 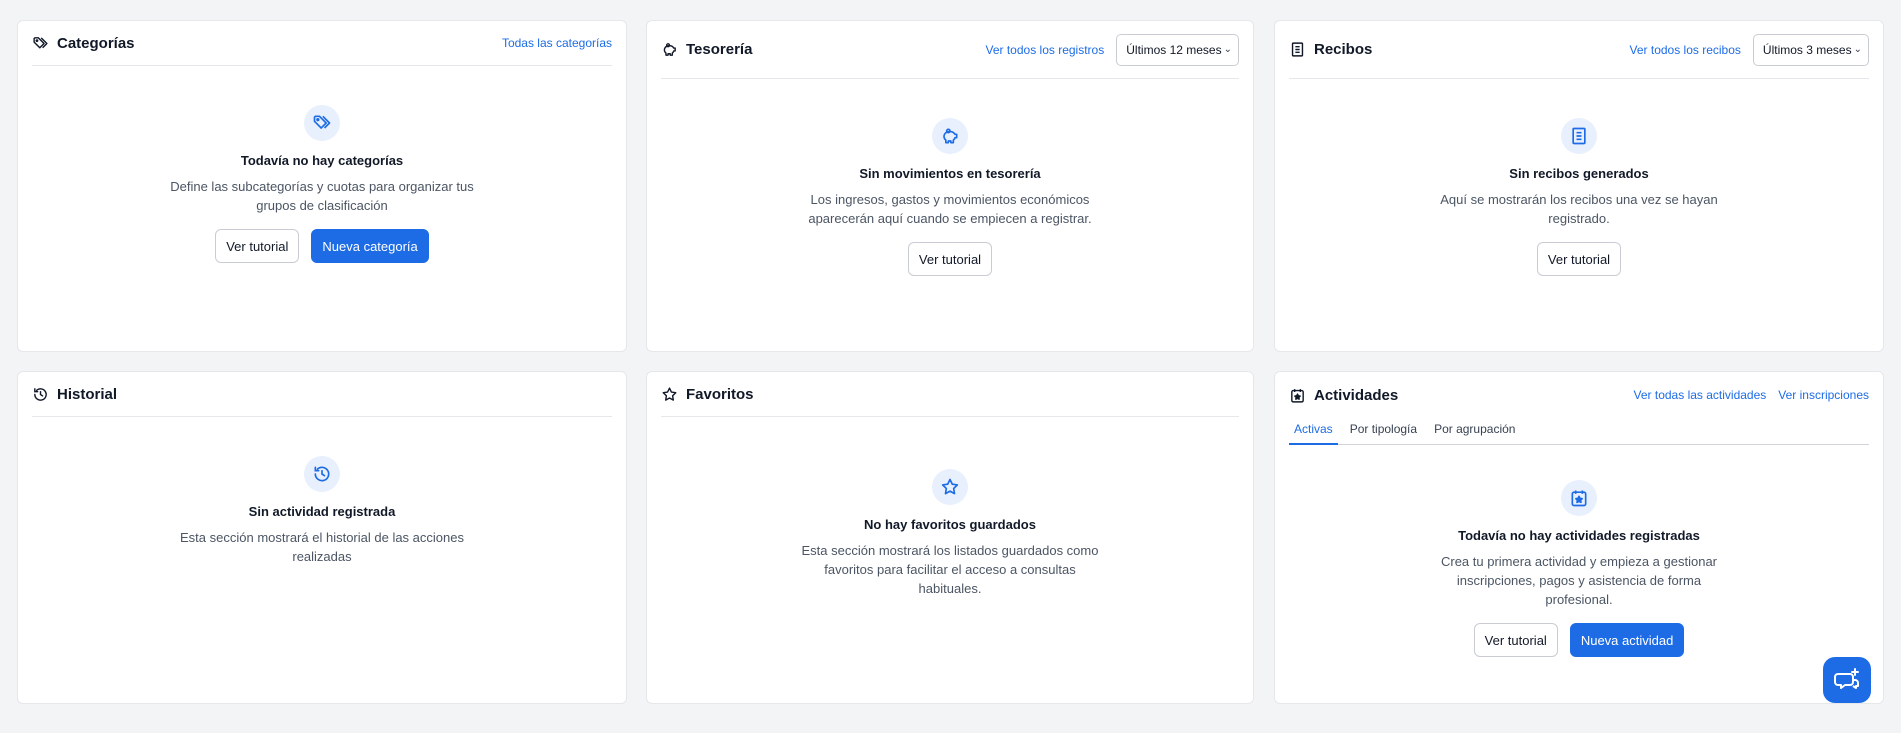 What do you see at coordinates (720, 394) in the screenshot?
I see `card-title: Favoritos` at bounding box center [720, 394].